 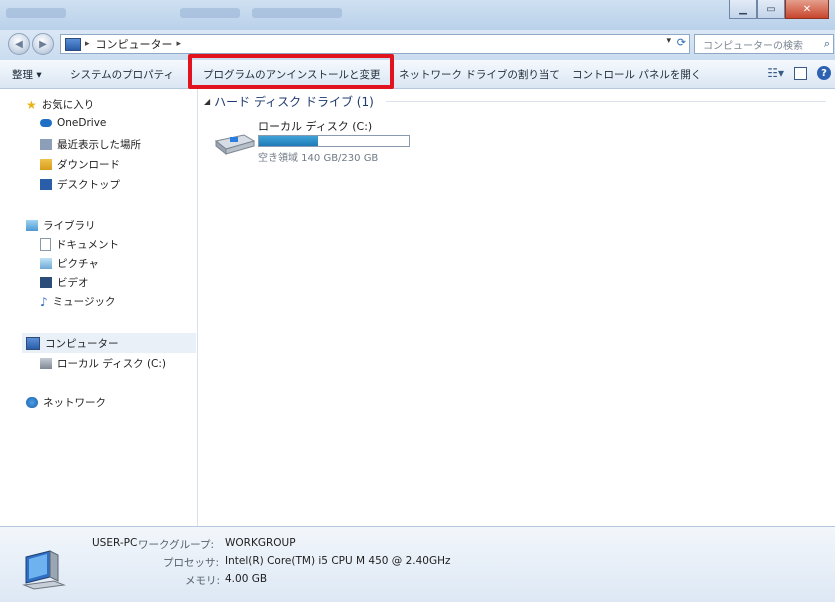 What do you see at coordinates (82, 123) in the screenshot?
I see `sidebar-item-label: OneDrive` at bounding box center [82, 123].